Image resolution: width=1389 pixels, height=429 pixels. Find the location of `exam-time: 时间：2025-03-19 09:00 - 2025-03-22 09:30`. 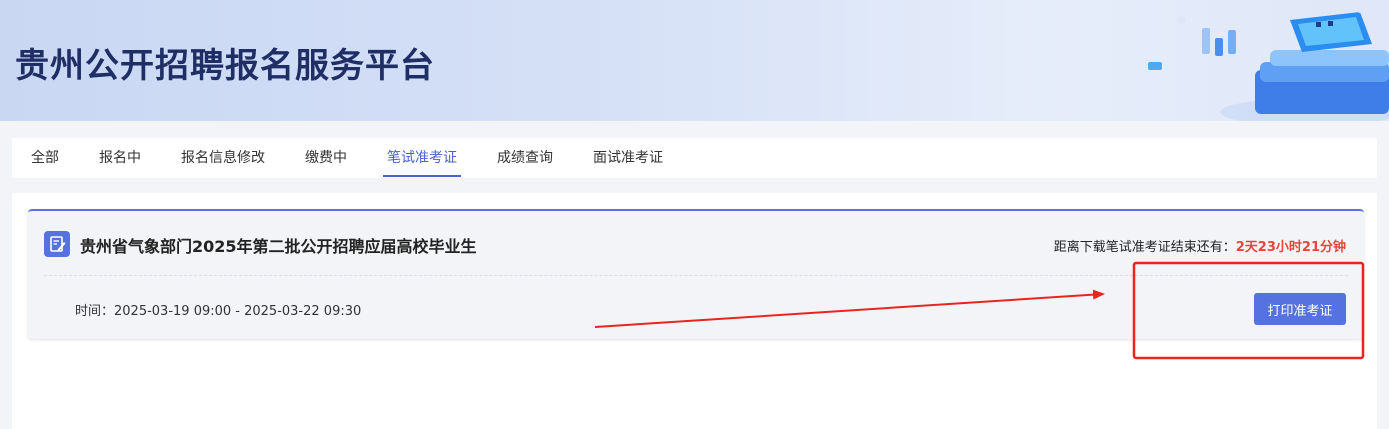

exam-time: 时间：2025-03-19 09:00 - 2025-03-22 09:30 is located at coordinates (218, 309).